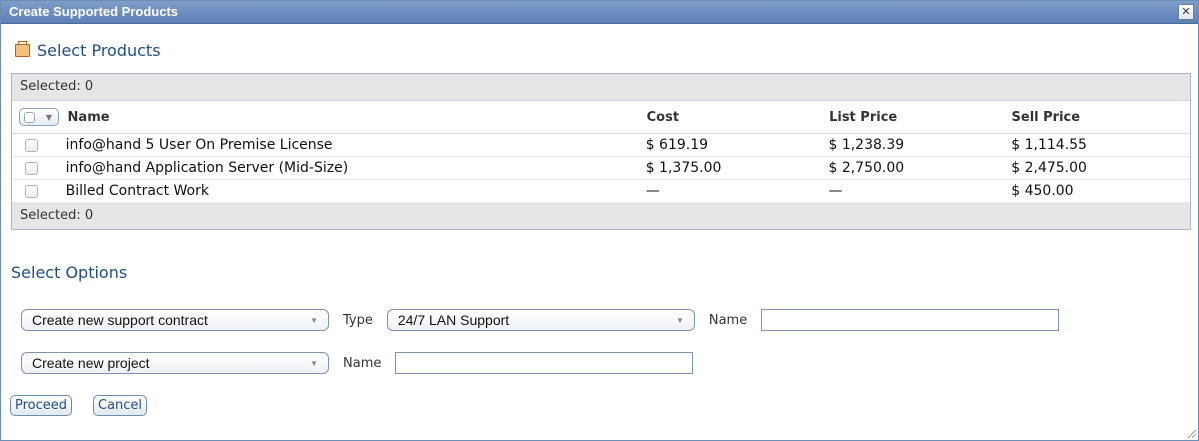  Describe the element at coordinates (362, 363) in the screenshot. I see `project-name-label: Name` at that location.